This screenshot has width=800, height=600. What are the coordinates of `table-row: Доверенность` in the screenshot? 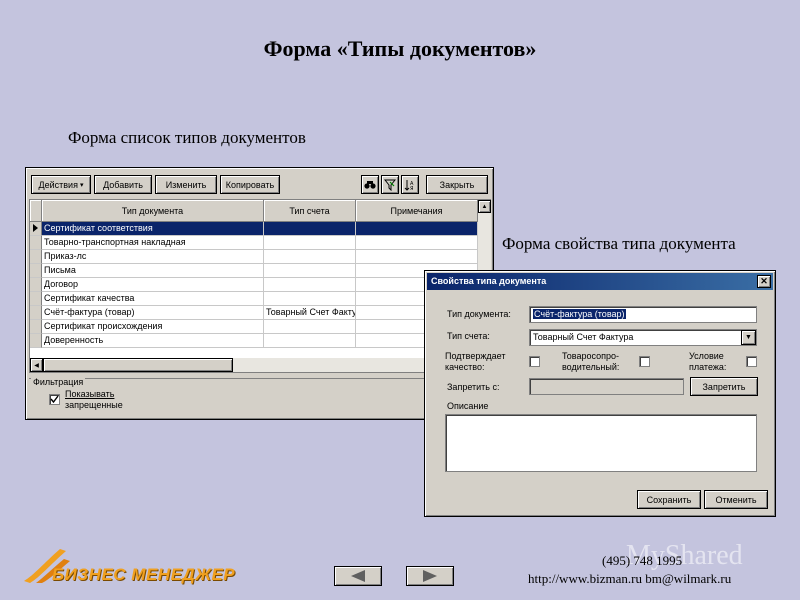 It's located at (254, 341).